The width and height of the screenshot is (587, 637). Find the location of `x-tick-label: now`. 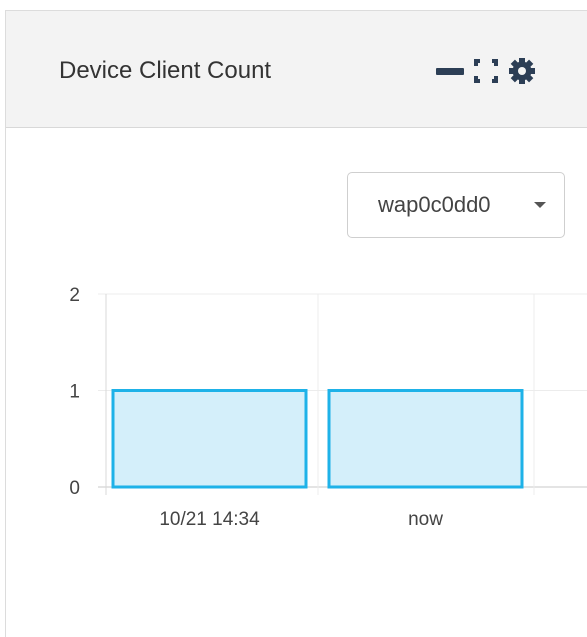

x-tick-label: now is located at coordinates (425, 519).